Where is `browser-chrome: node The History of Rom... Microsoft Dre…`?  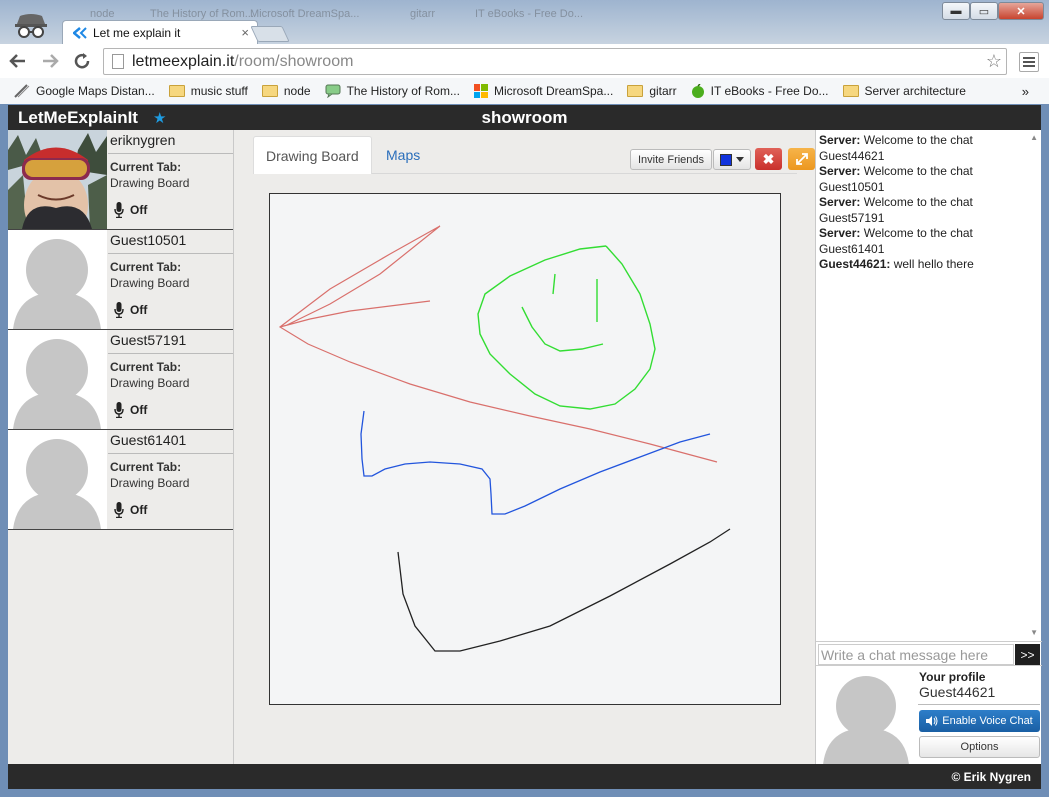
browser-chrome: node The History of Rom... Microsoft Dre… is located at coordinates (524, 52).